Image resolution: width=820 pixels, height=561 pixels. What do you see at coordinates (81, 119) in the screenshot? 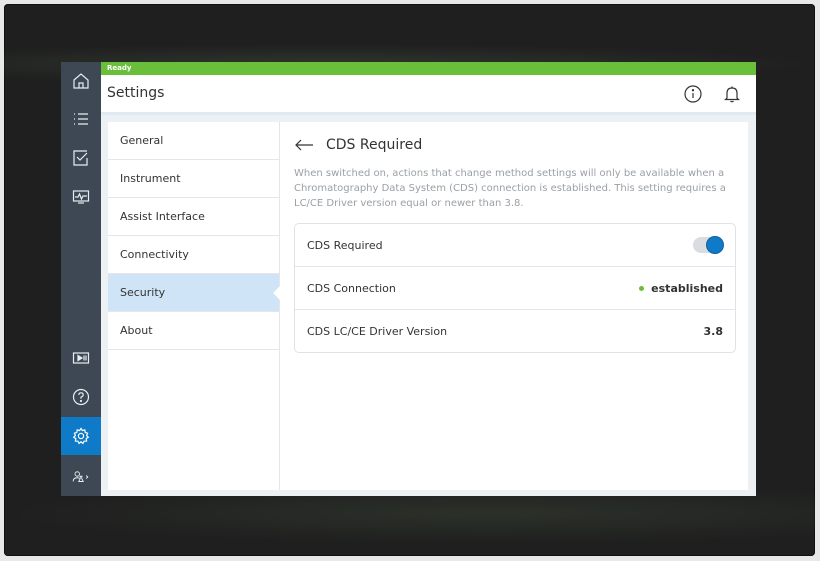
I see `list-icon` at bounding box center [81, 119].